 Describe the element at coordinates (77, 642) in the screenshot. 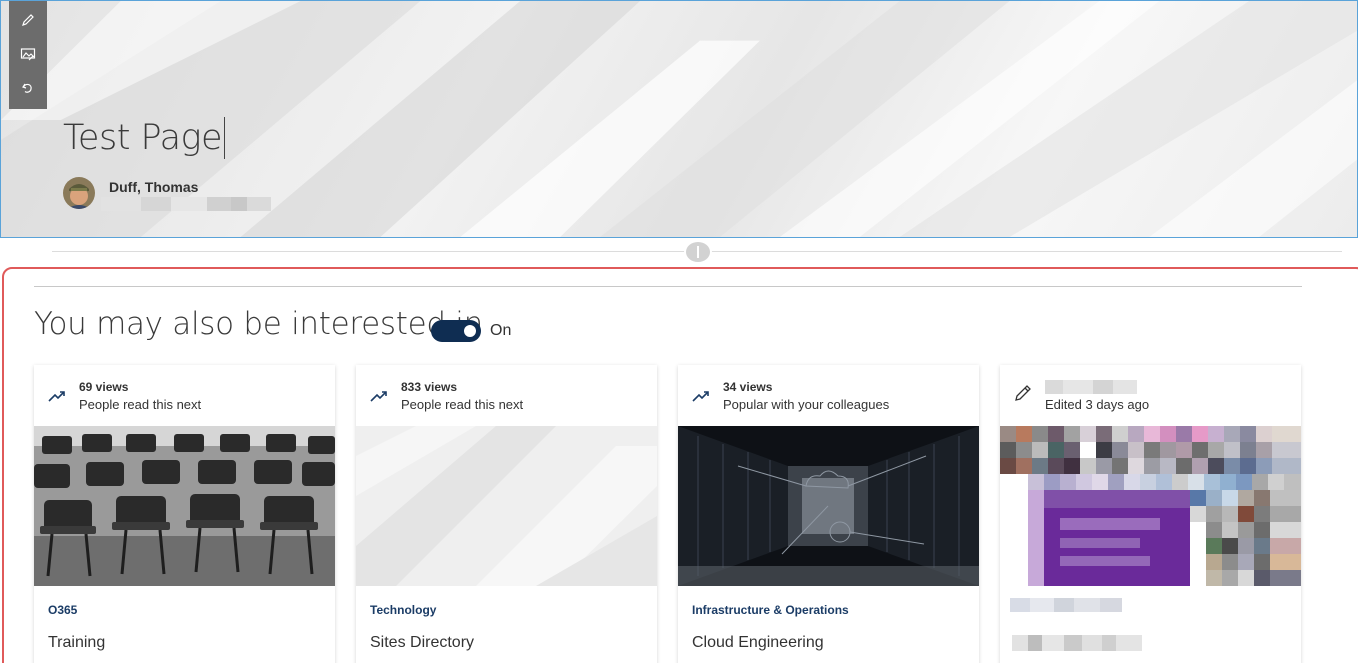

I see `card-title: Training` at that location.